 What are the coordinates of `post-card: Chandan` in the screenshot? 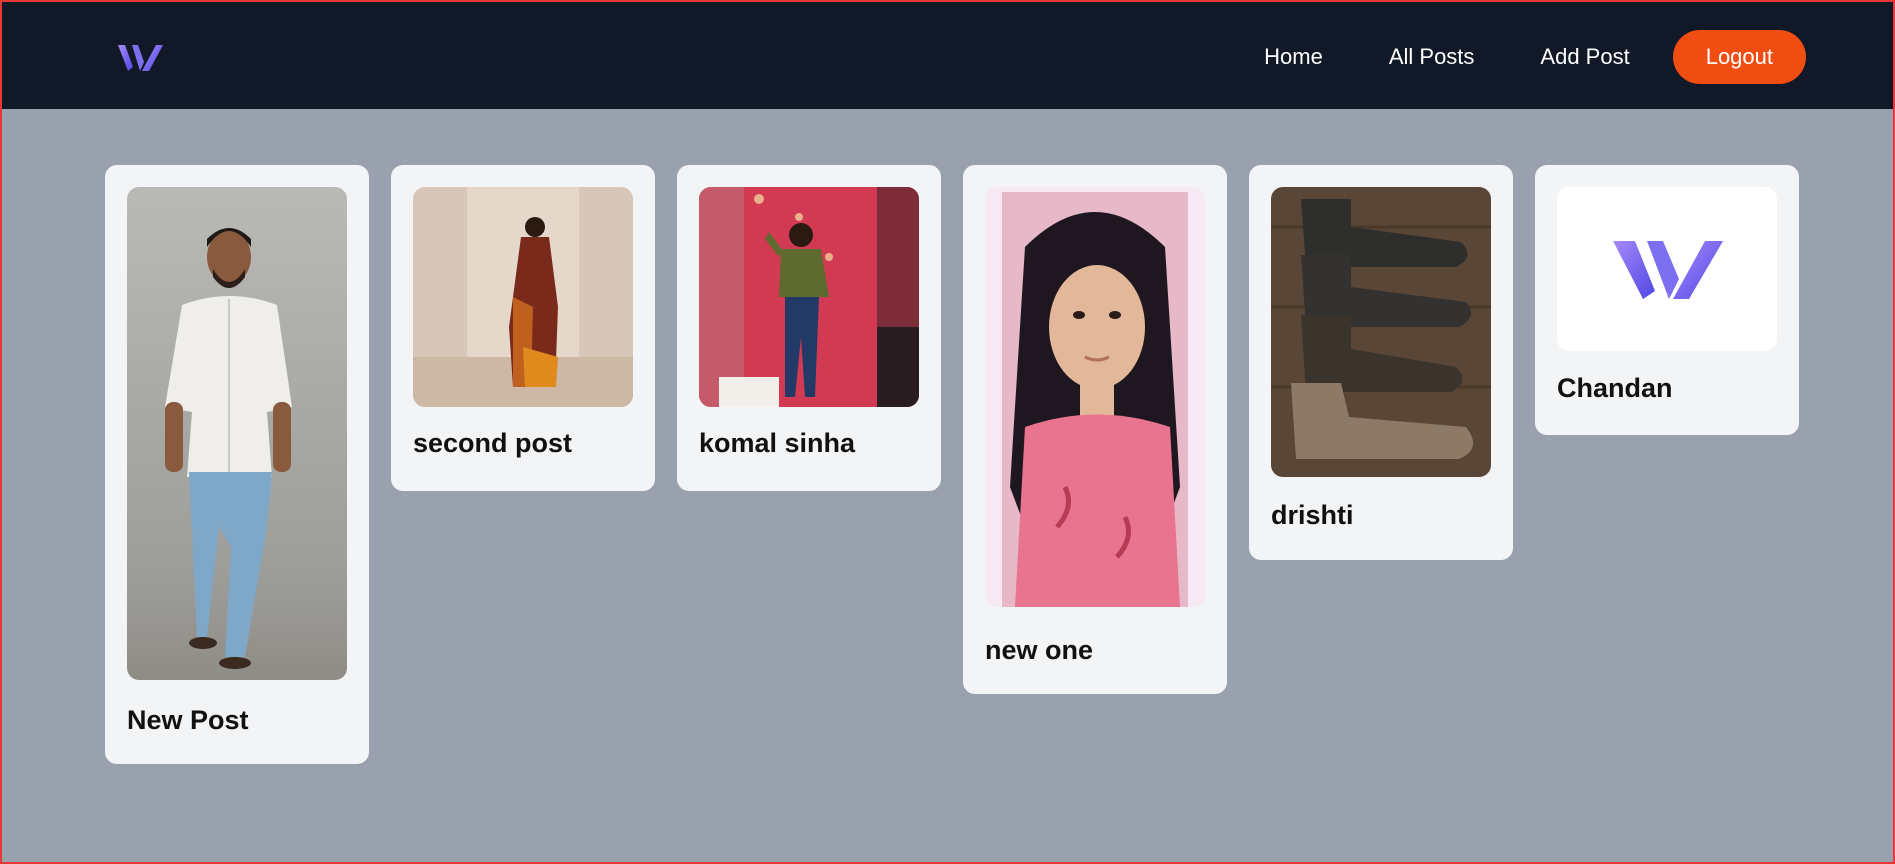 It's located at (1667, 300).